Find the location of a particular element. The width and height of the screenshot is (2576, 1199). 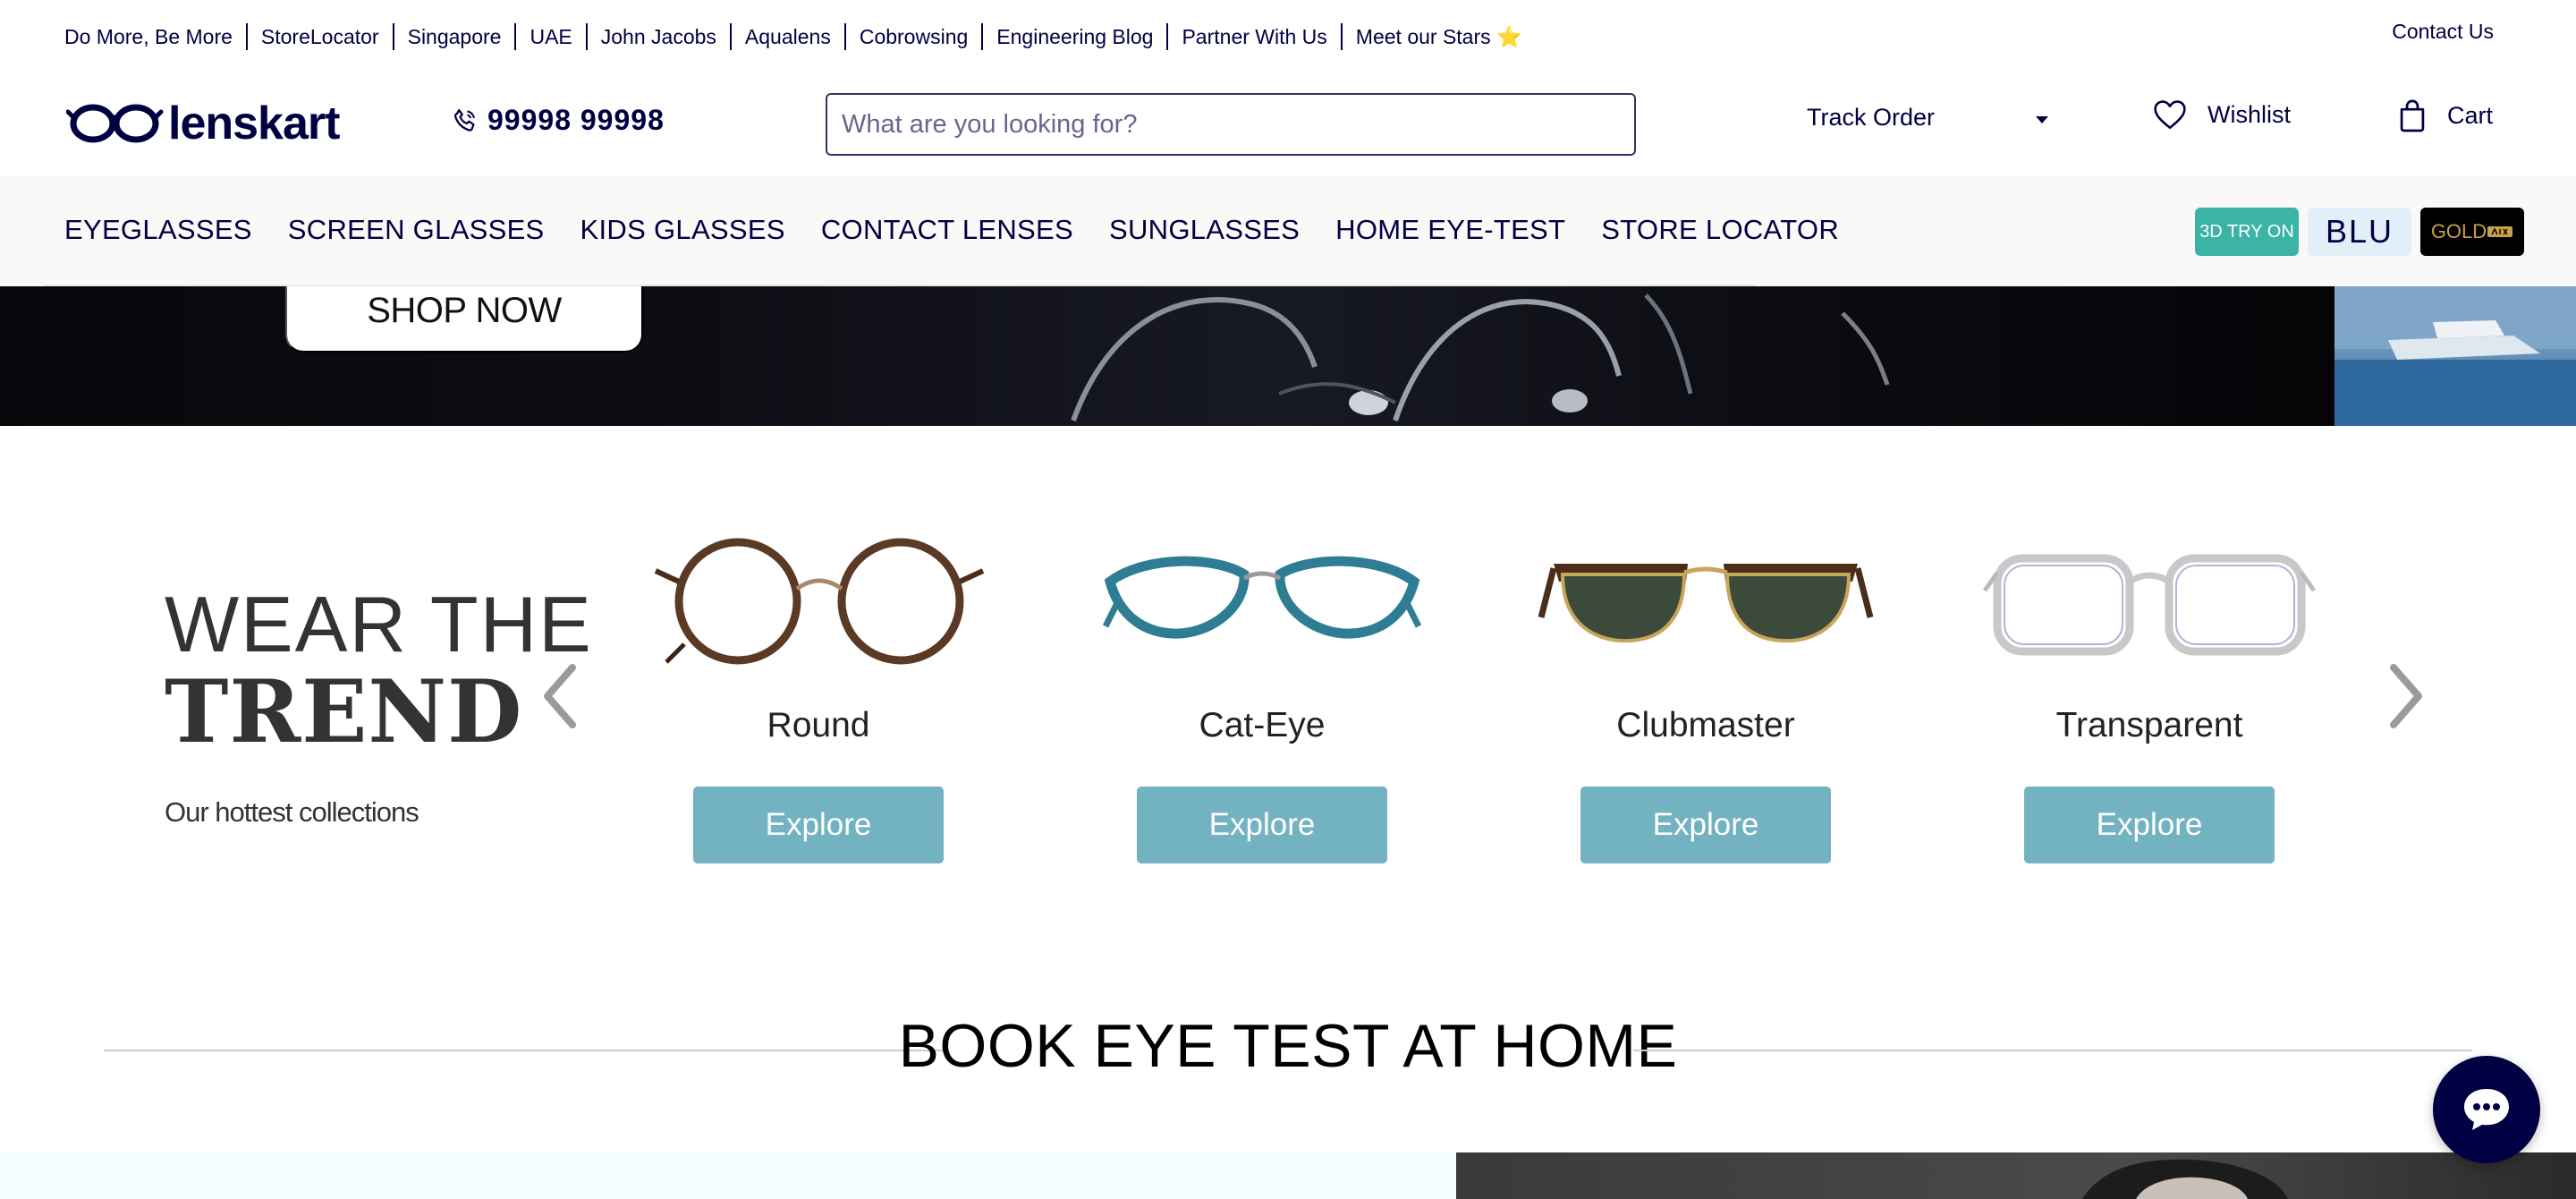

nav-contact-lenses: CONTACT LENSES is located at coordinates (947, 230).